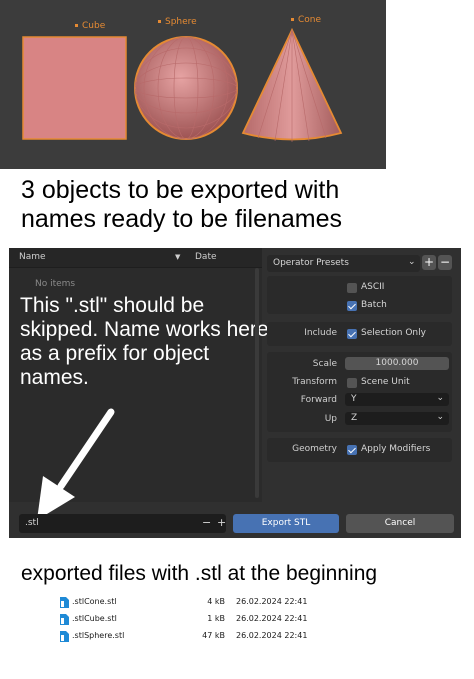  What do you see at coordinates (314, 382) in the screenshot?
I see `transform-label: Transform` at bounding box center [314, 382].